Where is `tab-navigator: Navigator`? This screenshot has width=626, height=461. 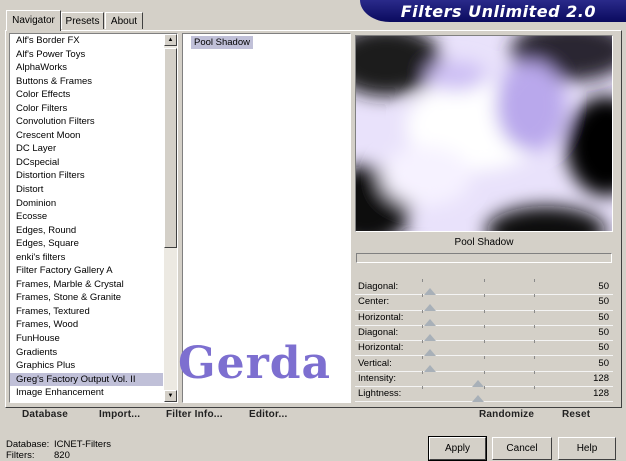 tab-navigator: Navigator is located at coordinates (33, 20).